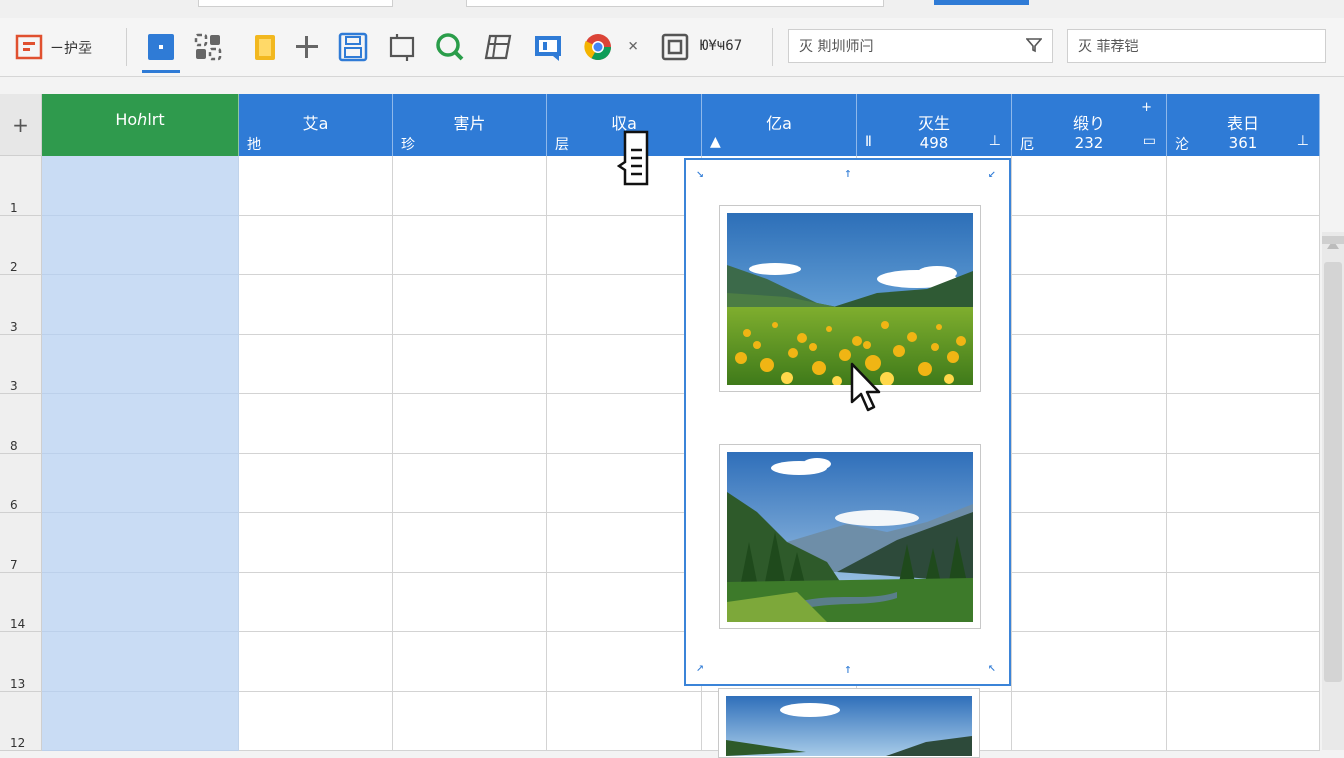  What do you see at coordinates (208, 47) in the screenshot?
I see `grid-icon` at bounding box center [208, 47].